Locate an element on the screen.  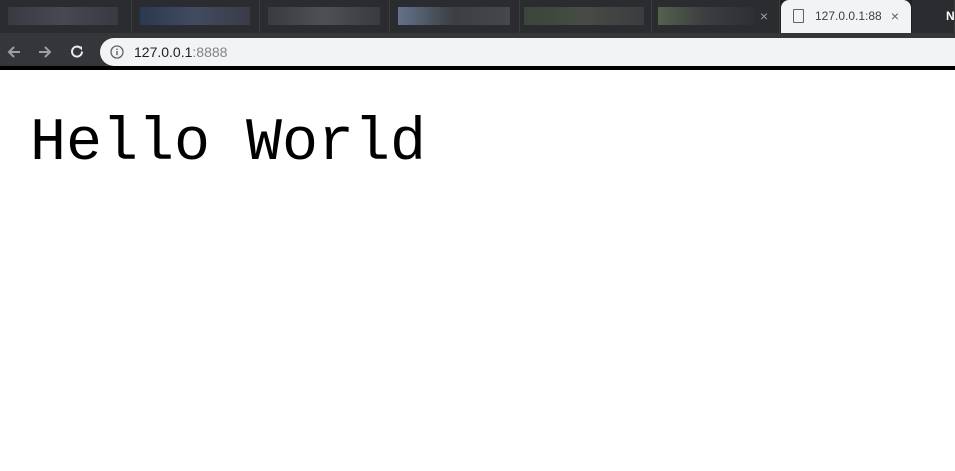
tab-title: N is located at coordinates (950, 16).